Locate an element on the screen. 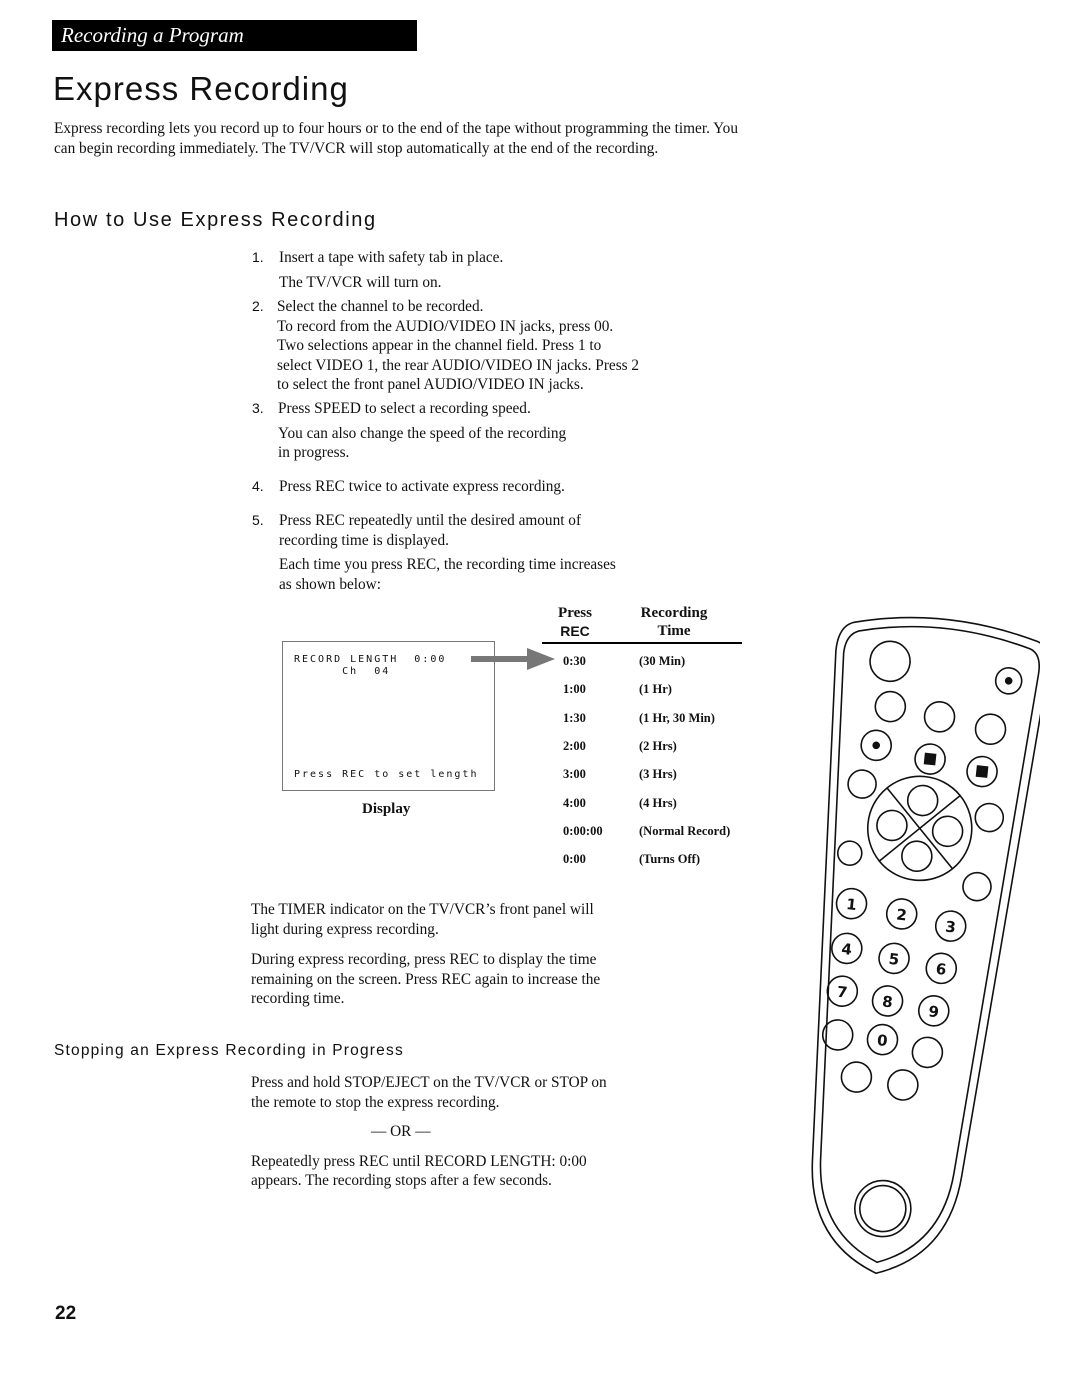 The width and height of the screenshot is (1080, 1397). col-header: REC is located at coordinates (575, 631).